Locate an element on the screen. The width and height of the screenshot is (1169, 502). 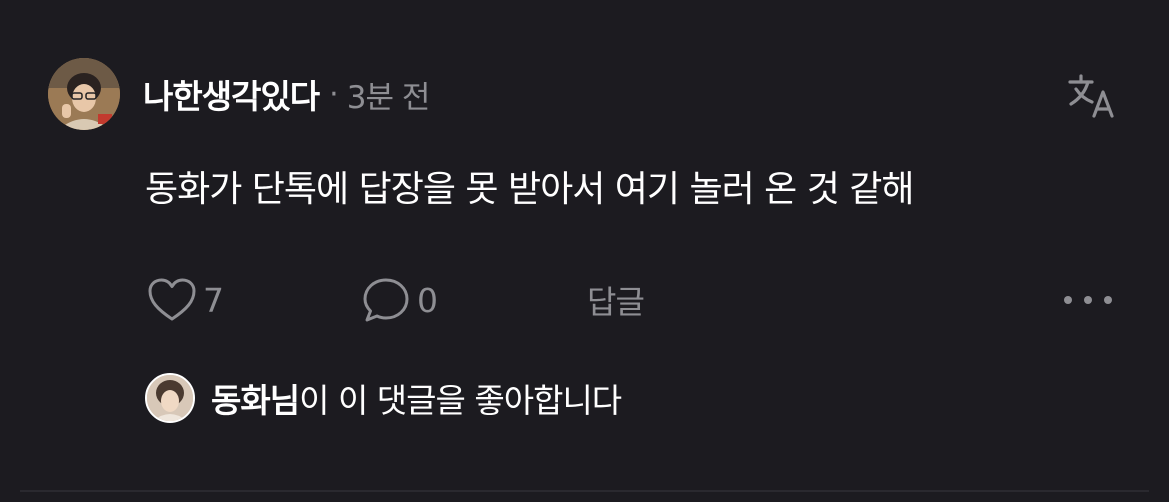
liked-by-row: 동화님 이 이 댓글을 좋아합니다 is located at coordinates (383, 398).